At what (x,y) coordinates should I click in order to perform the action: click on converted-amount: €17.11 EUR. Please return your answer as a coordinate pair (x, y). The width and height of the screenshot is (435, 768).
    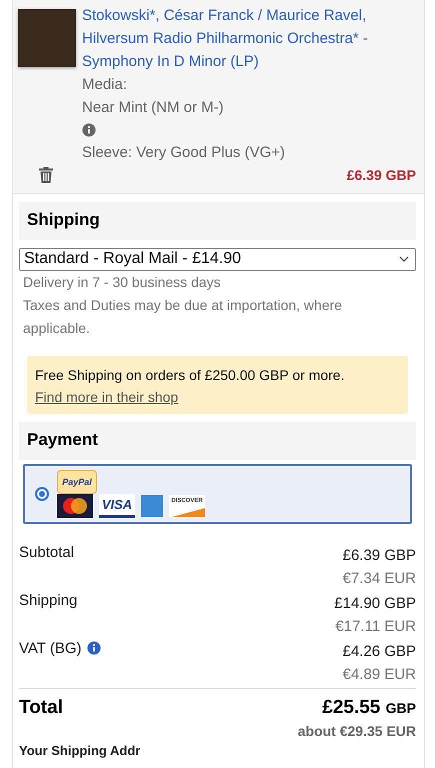
    Looking at the image, I should click on (375, 627).